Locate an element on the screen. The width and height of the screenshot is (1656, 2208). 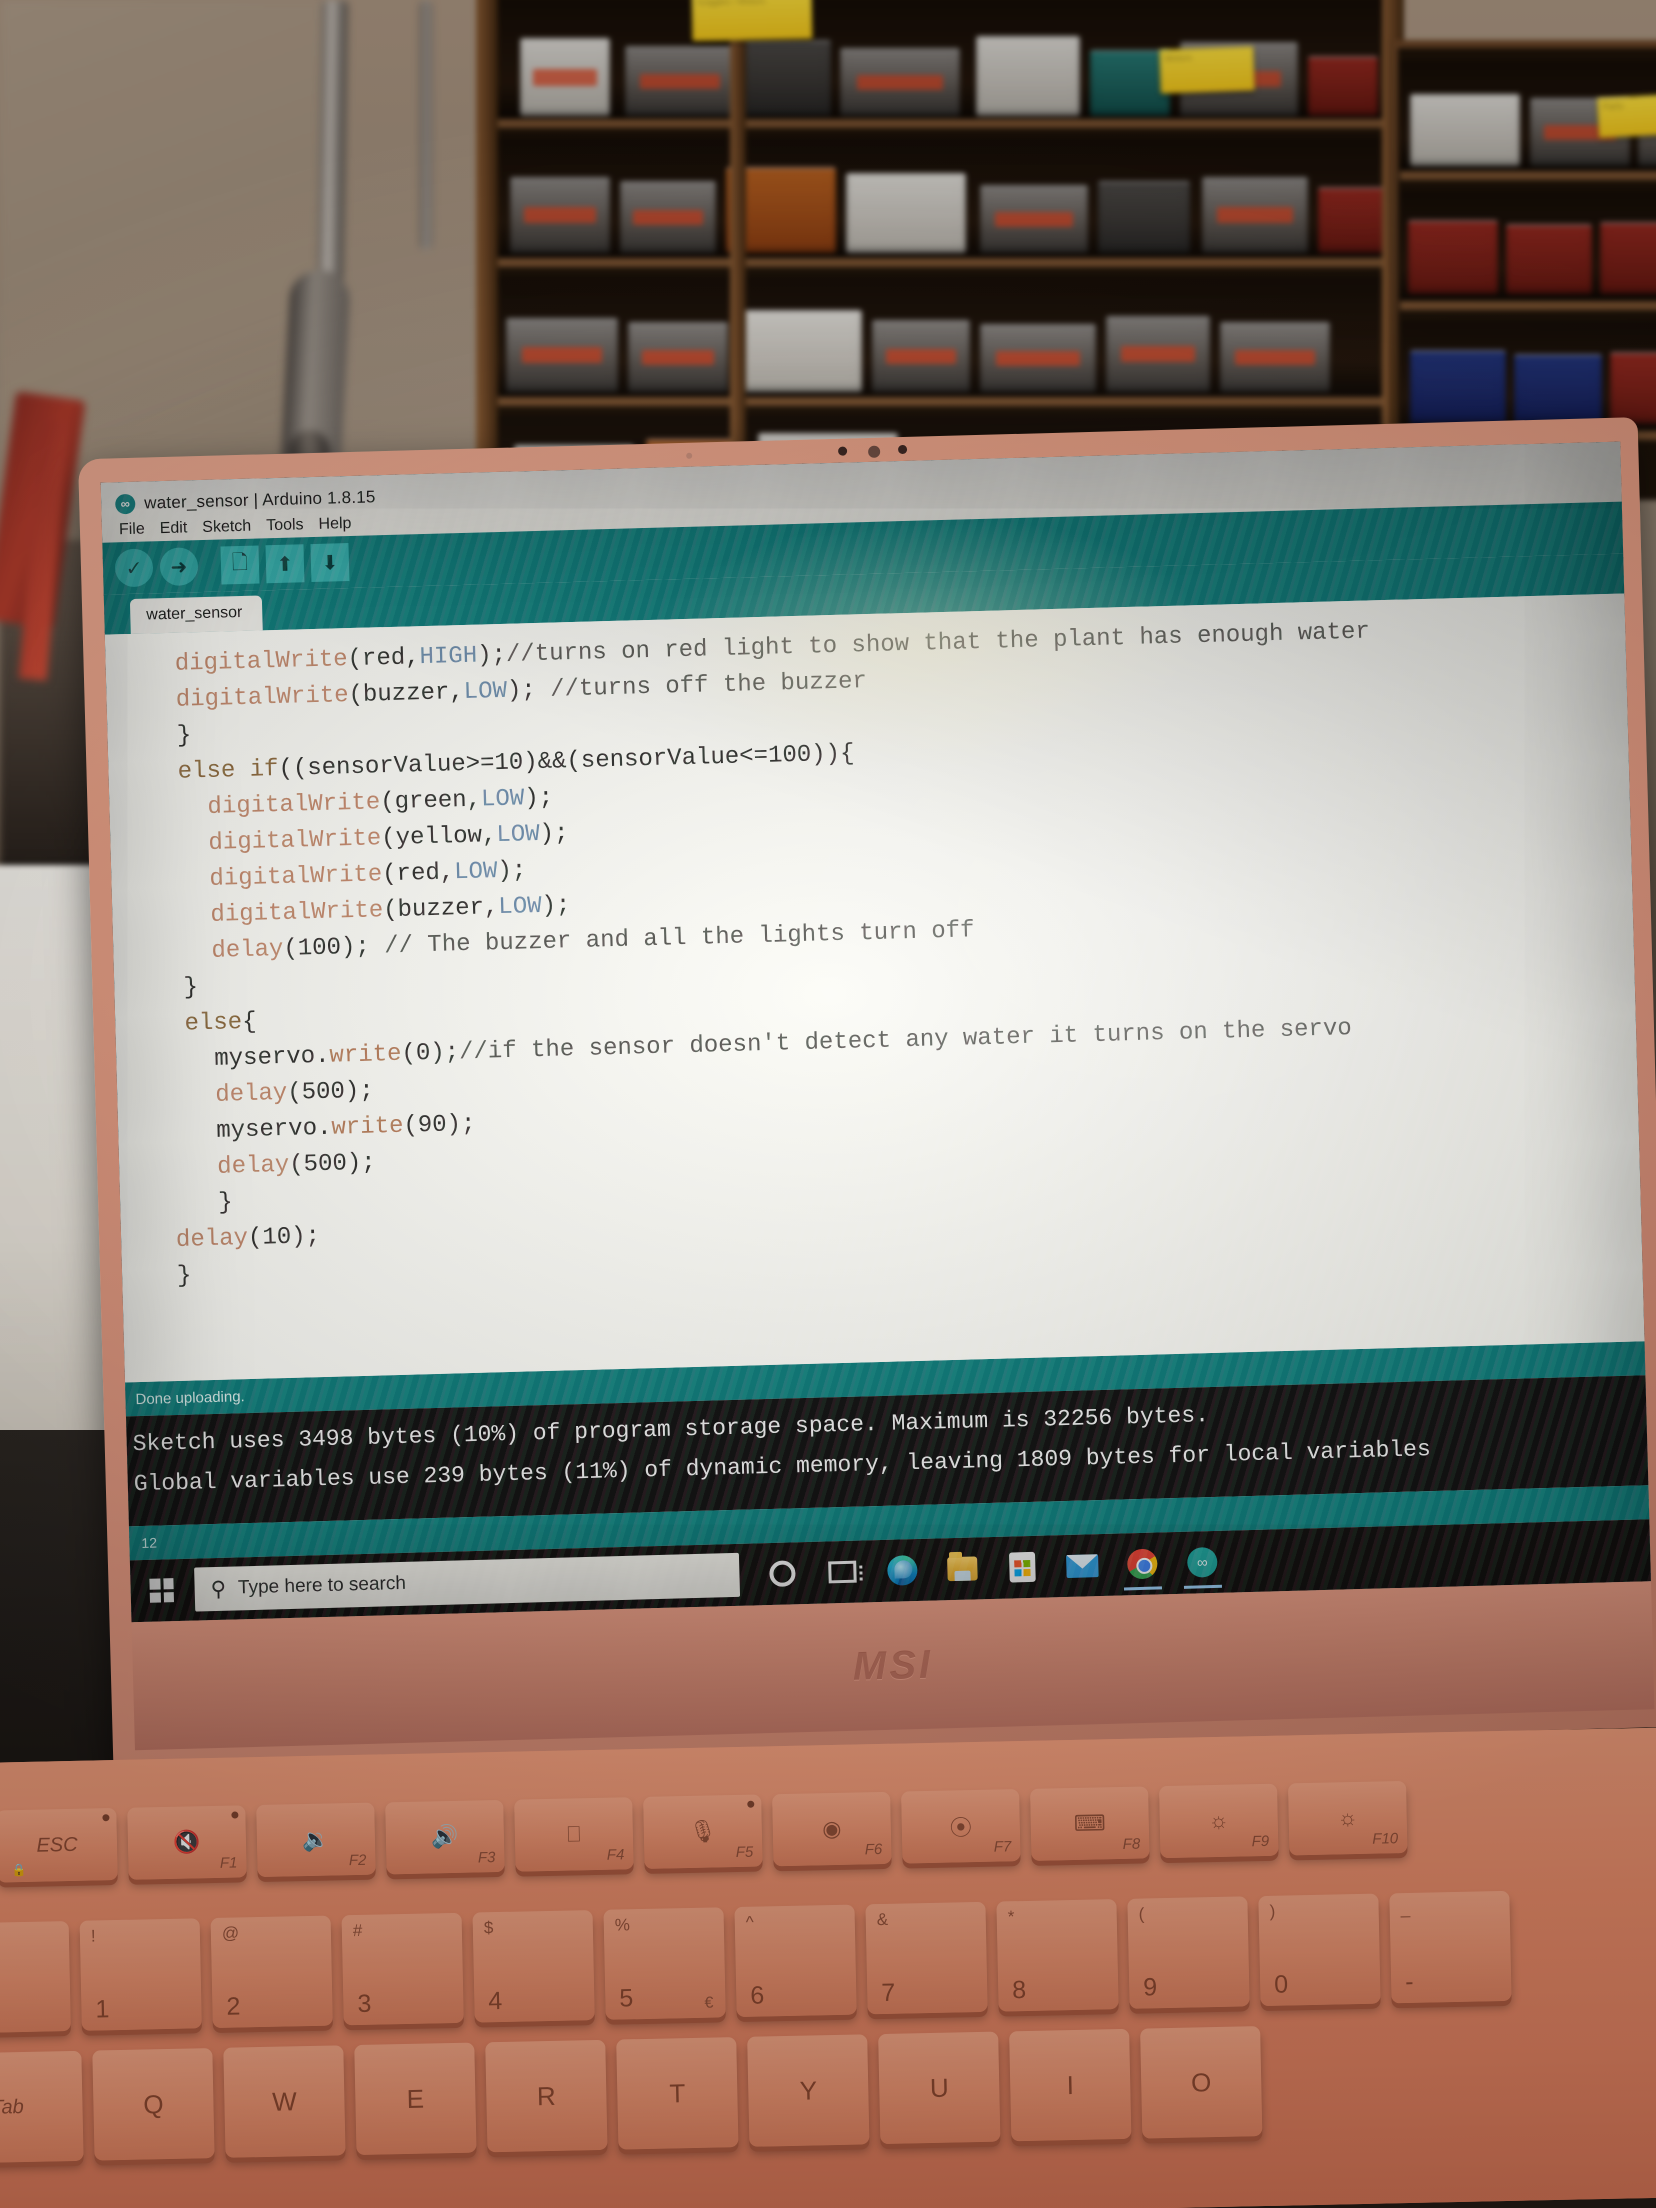
cortana-icon is located at coordinates (783, 1574).